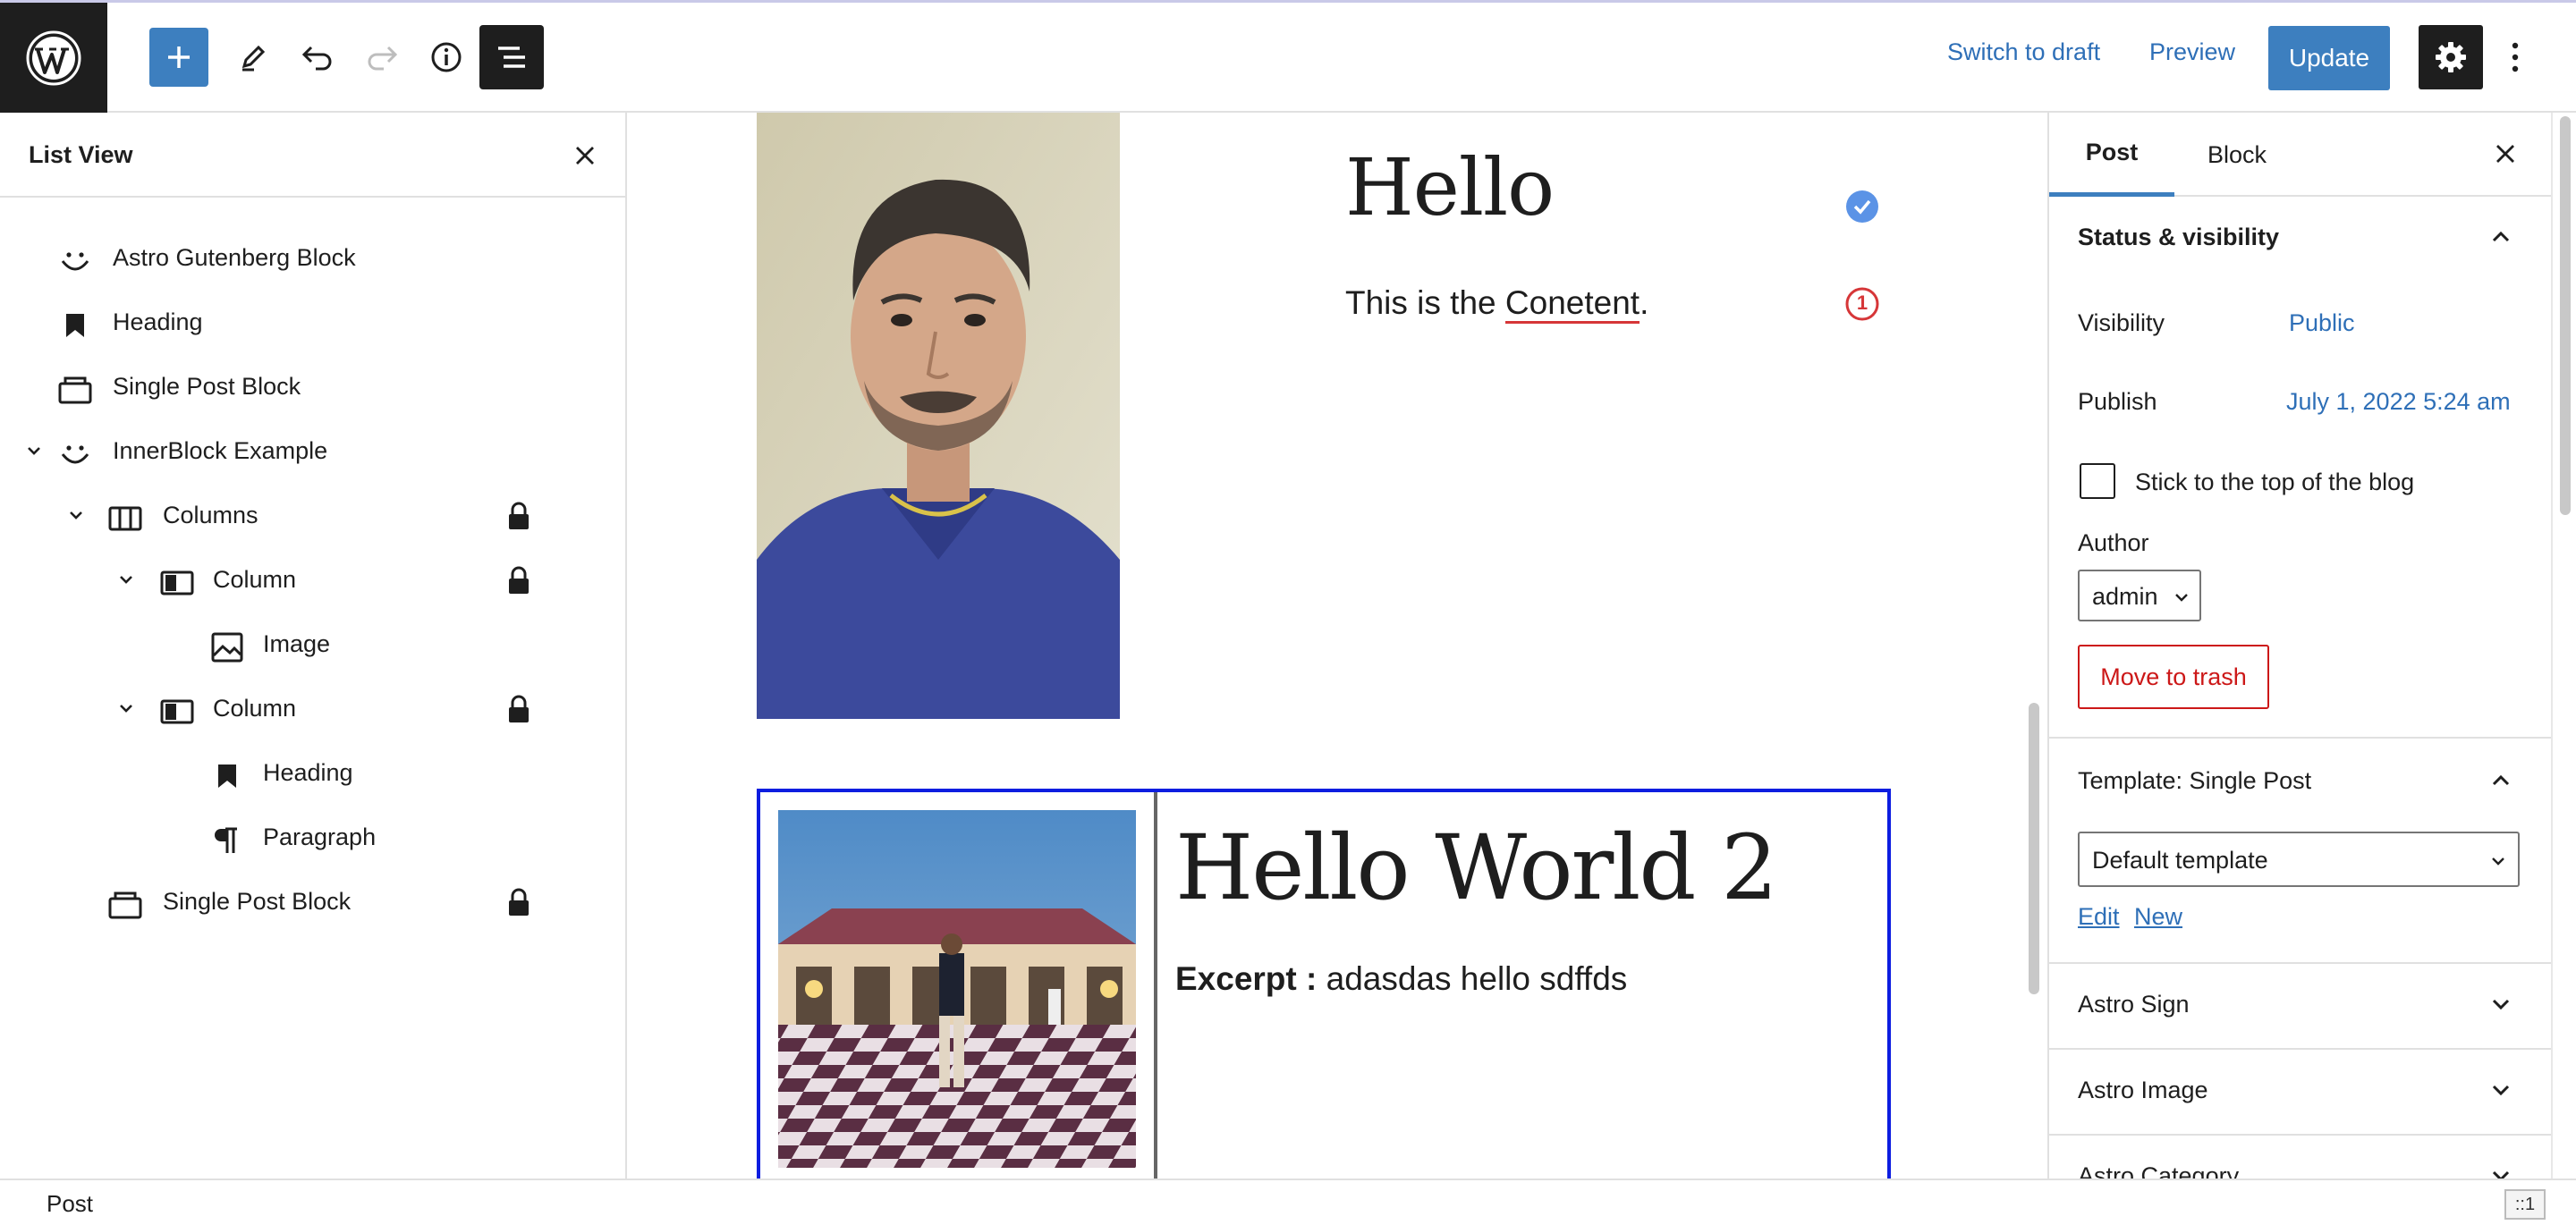  What do you see at coordinates (2034, 849) in the screenshot?
I see `canvas-scrollbar` at bounding box center [2034, 849].